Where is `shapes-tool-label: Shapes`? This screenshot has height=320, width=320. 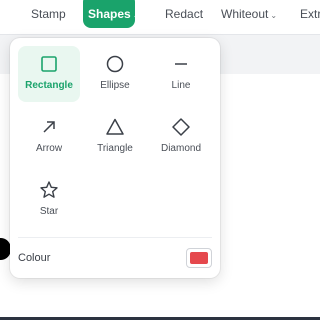 shapes-tool-label: Shapes is located at coordinates (109, 14).